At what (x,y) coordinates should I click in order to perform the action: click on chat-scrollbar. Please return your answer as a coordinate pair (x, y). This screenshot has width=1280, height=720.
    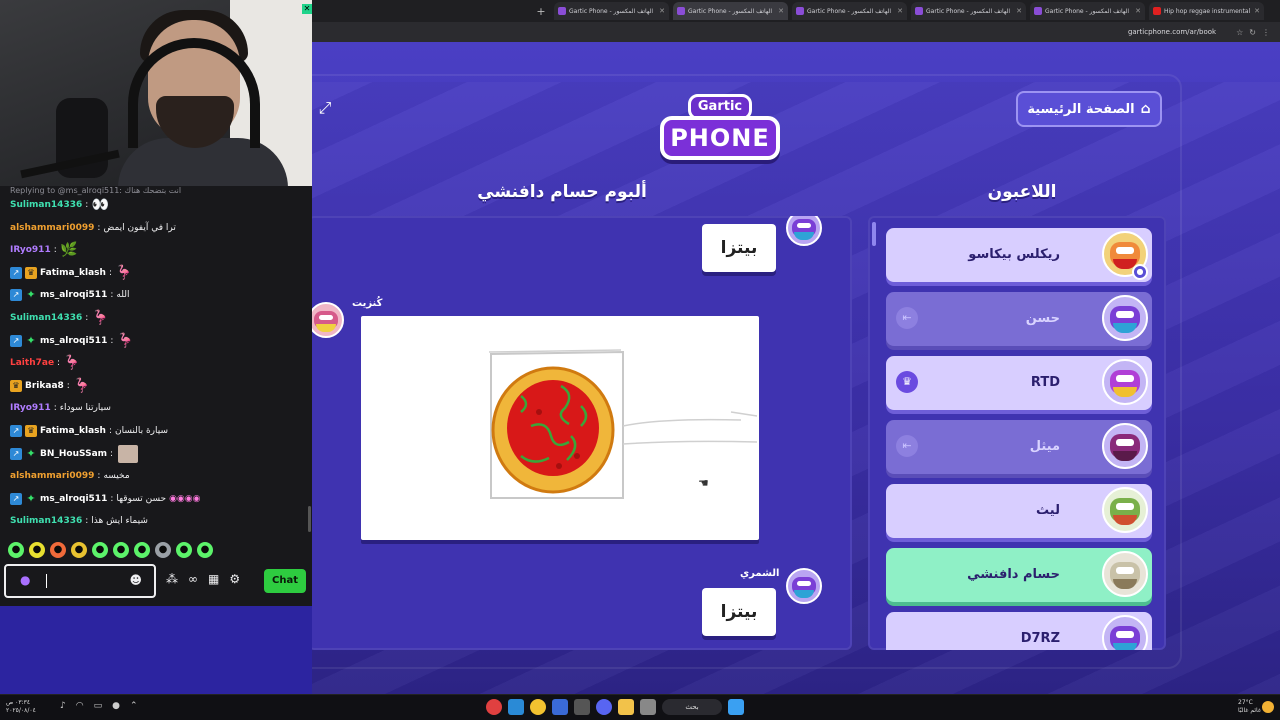
    Looking at the image, I should click on (309, 519).